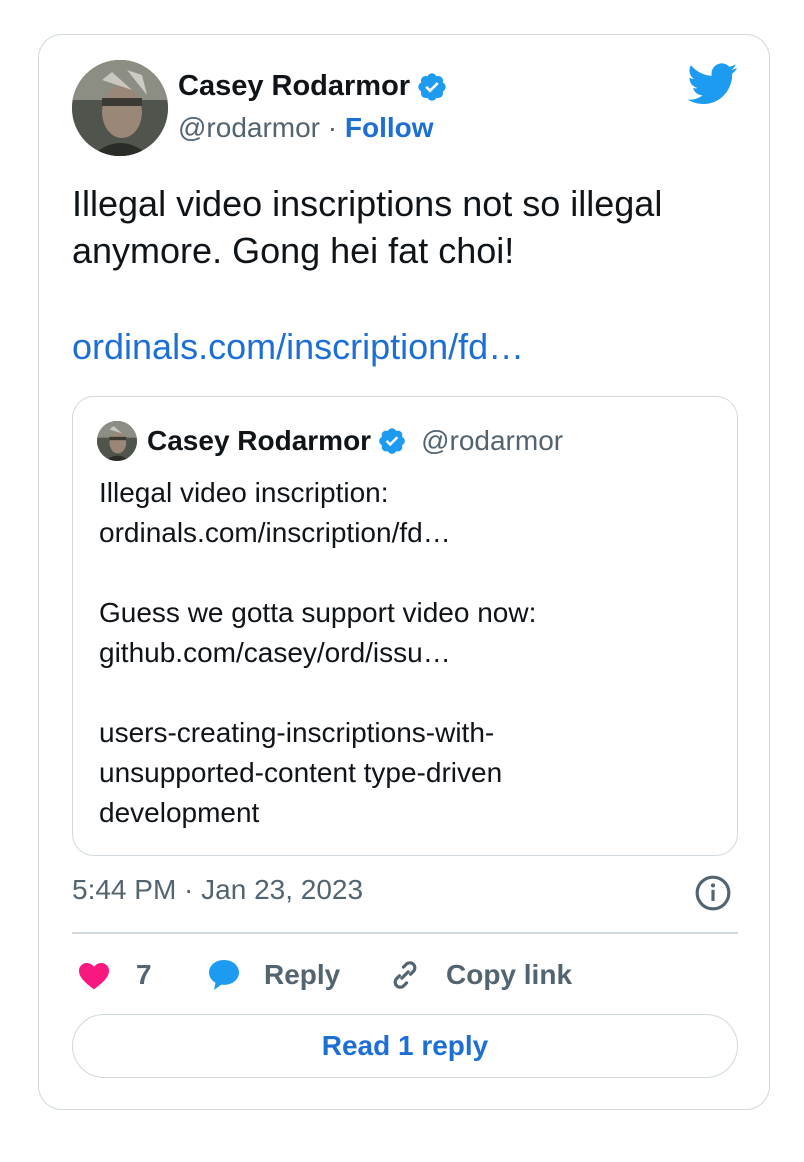 The width and height of the screenshot is (804, 1162). What do you see at coordinates (389, 127) in the screenshot?
I see `follow-button: Follow` at bounding box center [389, 127].